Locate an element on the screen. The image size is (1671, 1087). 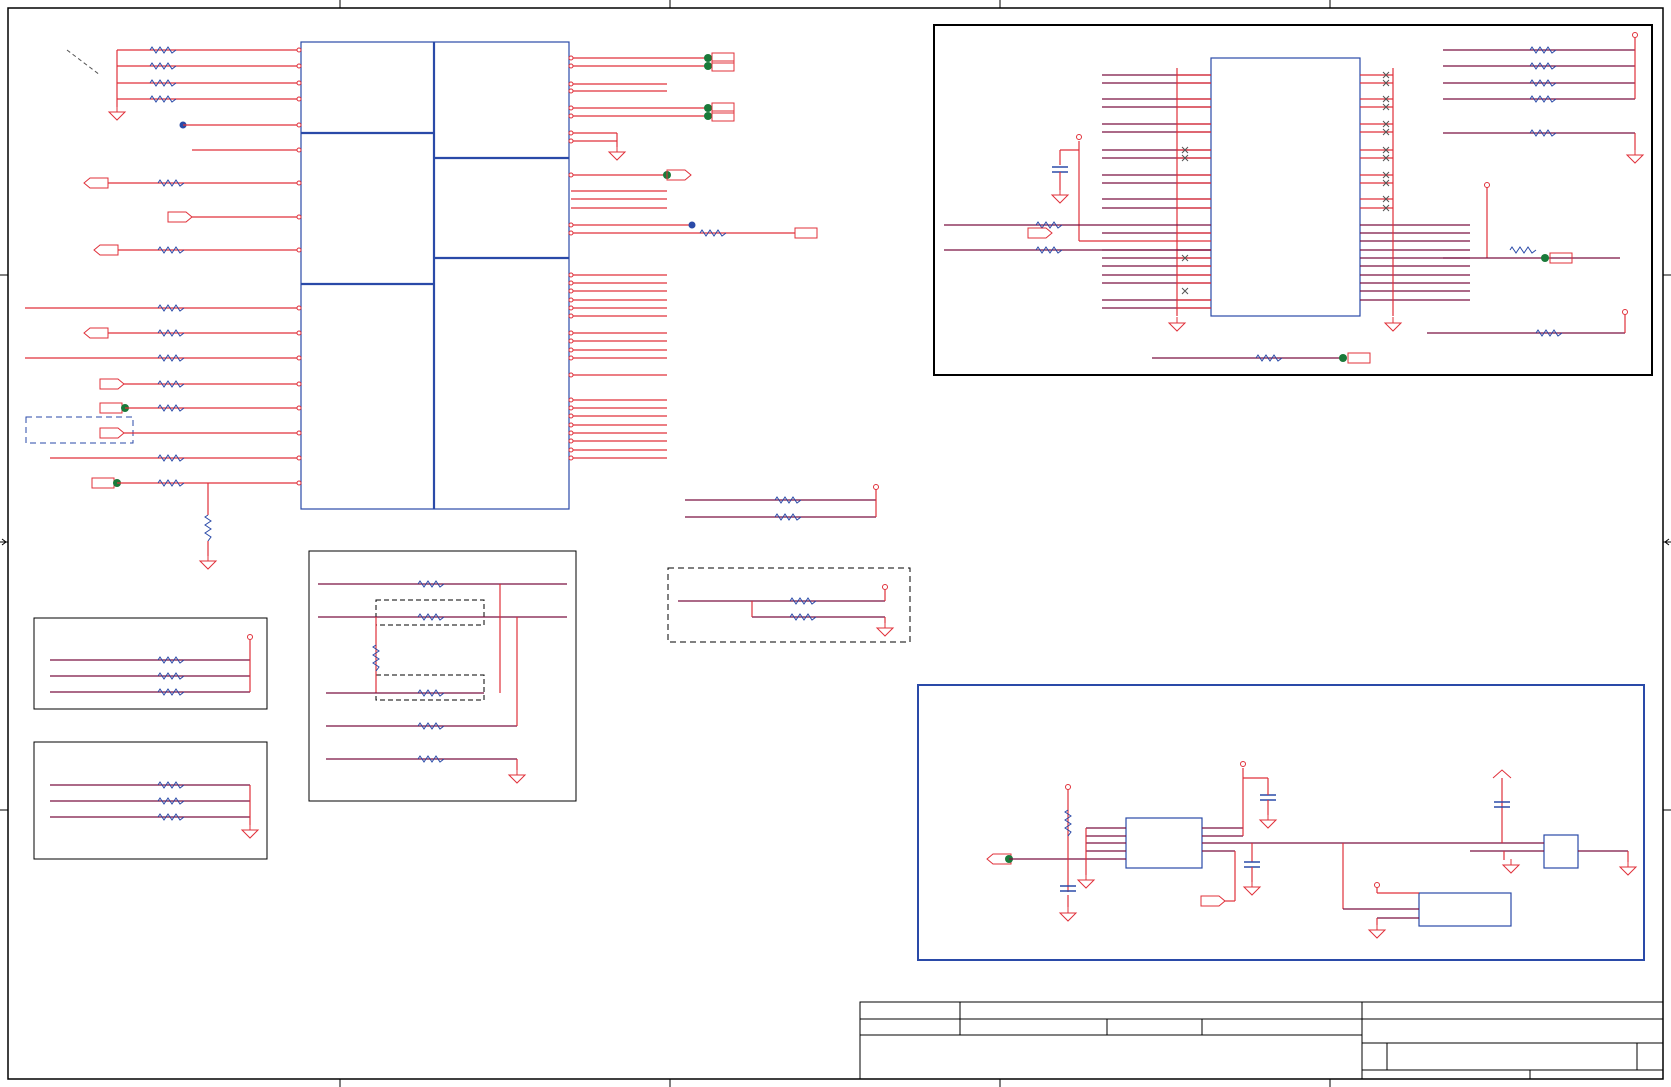
main-ic-block is located at coordinates (435, 275).